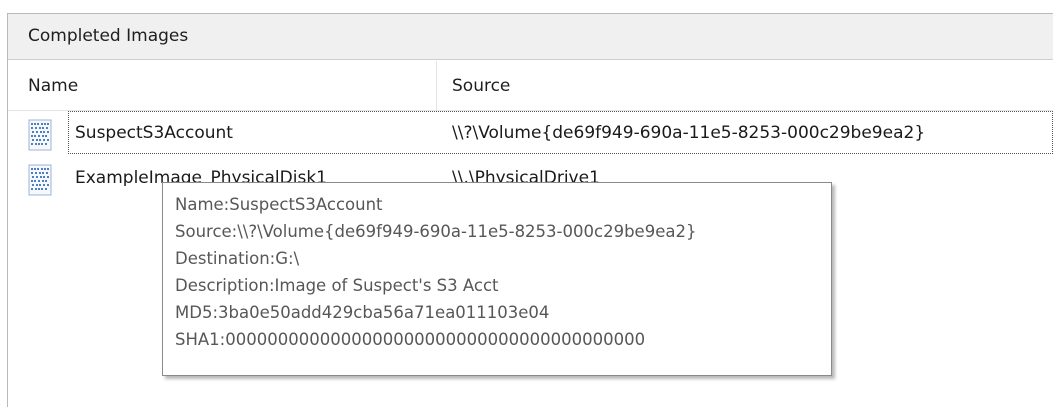 The image size is (1053, 407). What do you see at coordinates (530, 86) in the screenshot?
I see `column-header-row: Name Source` at bounding box center [530, 86].